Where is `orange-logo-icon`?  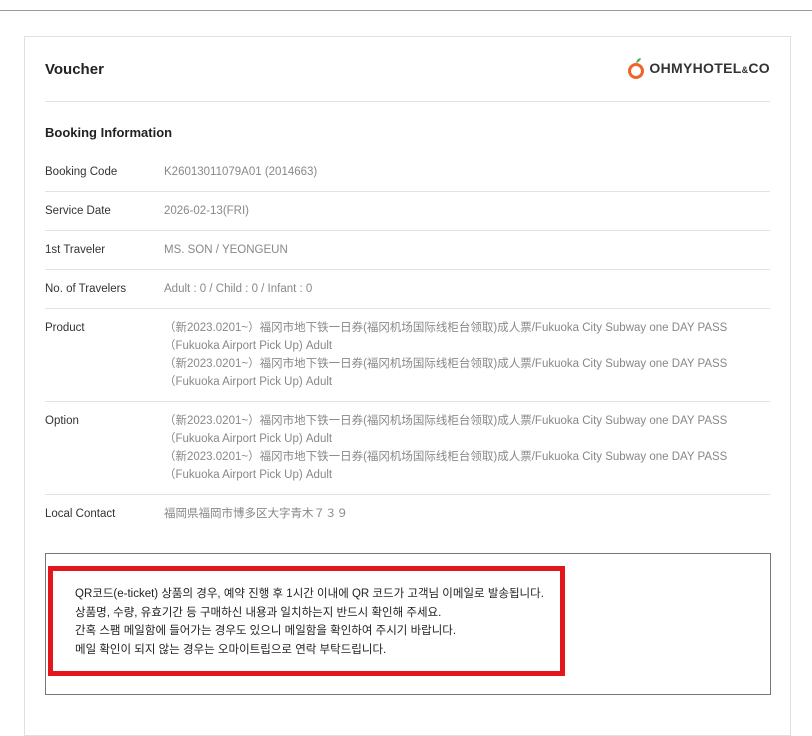
orange-logo-icon is located at coordinates (636, 68).